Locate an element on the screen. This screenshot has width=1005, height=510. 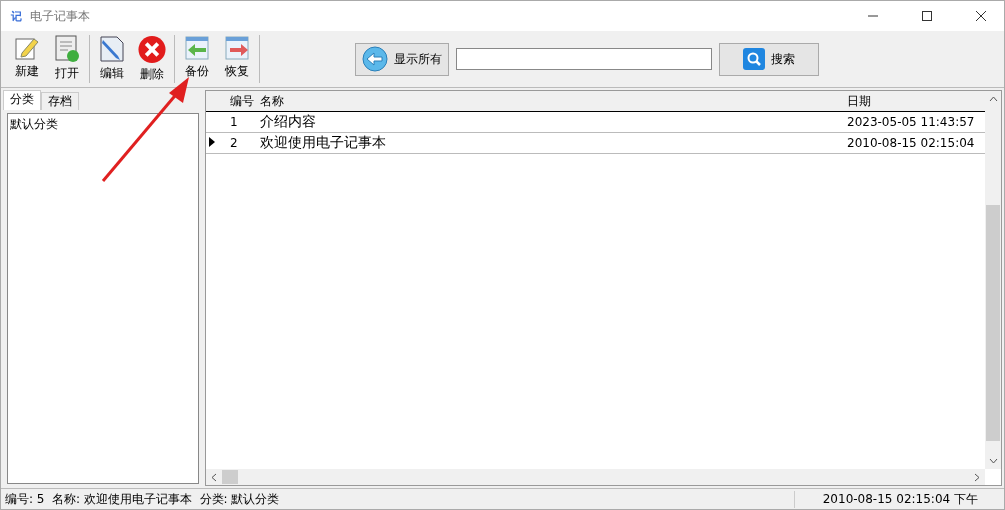
right-arrow-window-icon is located at coordinates (237, 48).